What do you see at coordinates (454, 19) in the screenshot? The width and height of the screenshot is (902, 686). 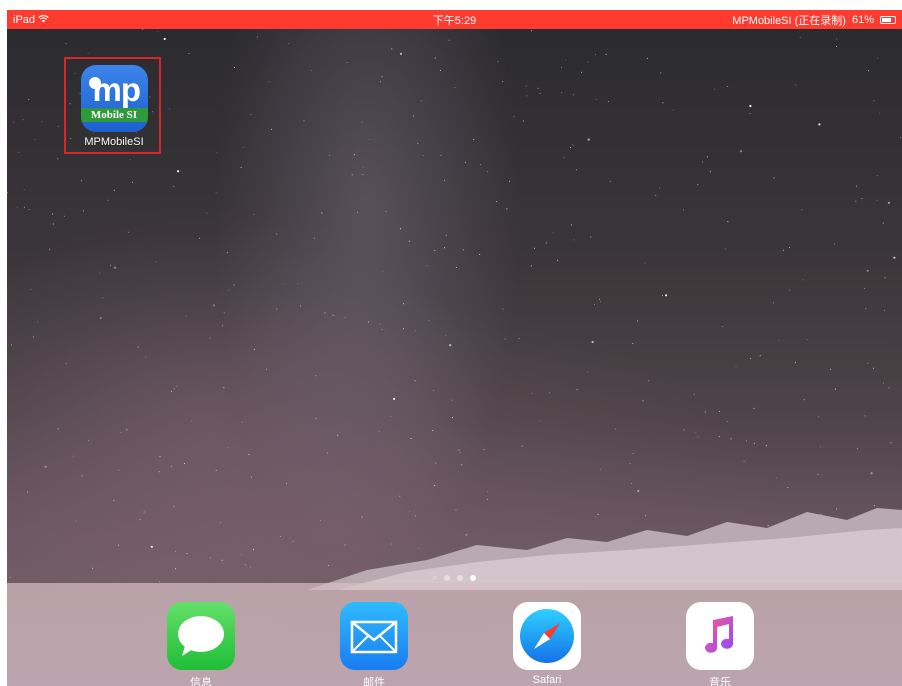 I see `status-bar: iPad 下午5:29 MPMobileSI (正在录制) 61%` at bounding box center [454, 19].